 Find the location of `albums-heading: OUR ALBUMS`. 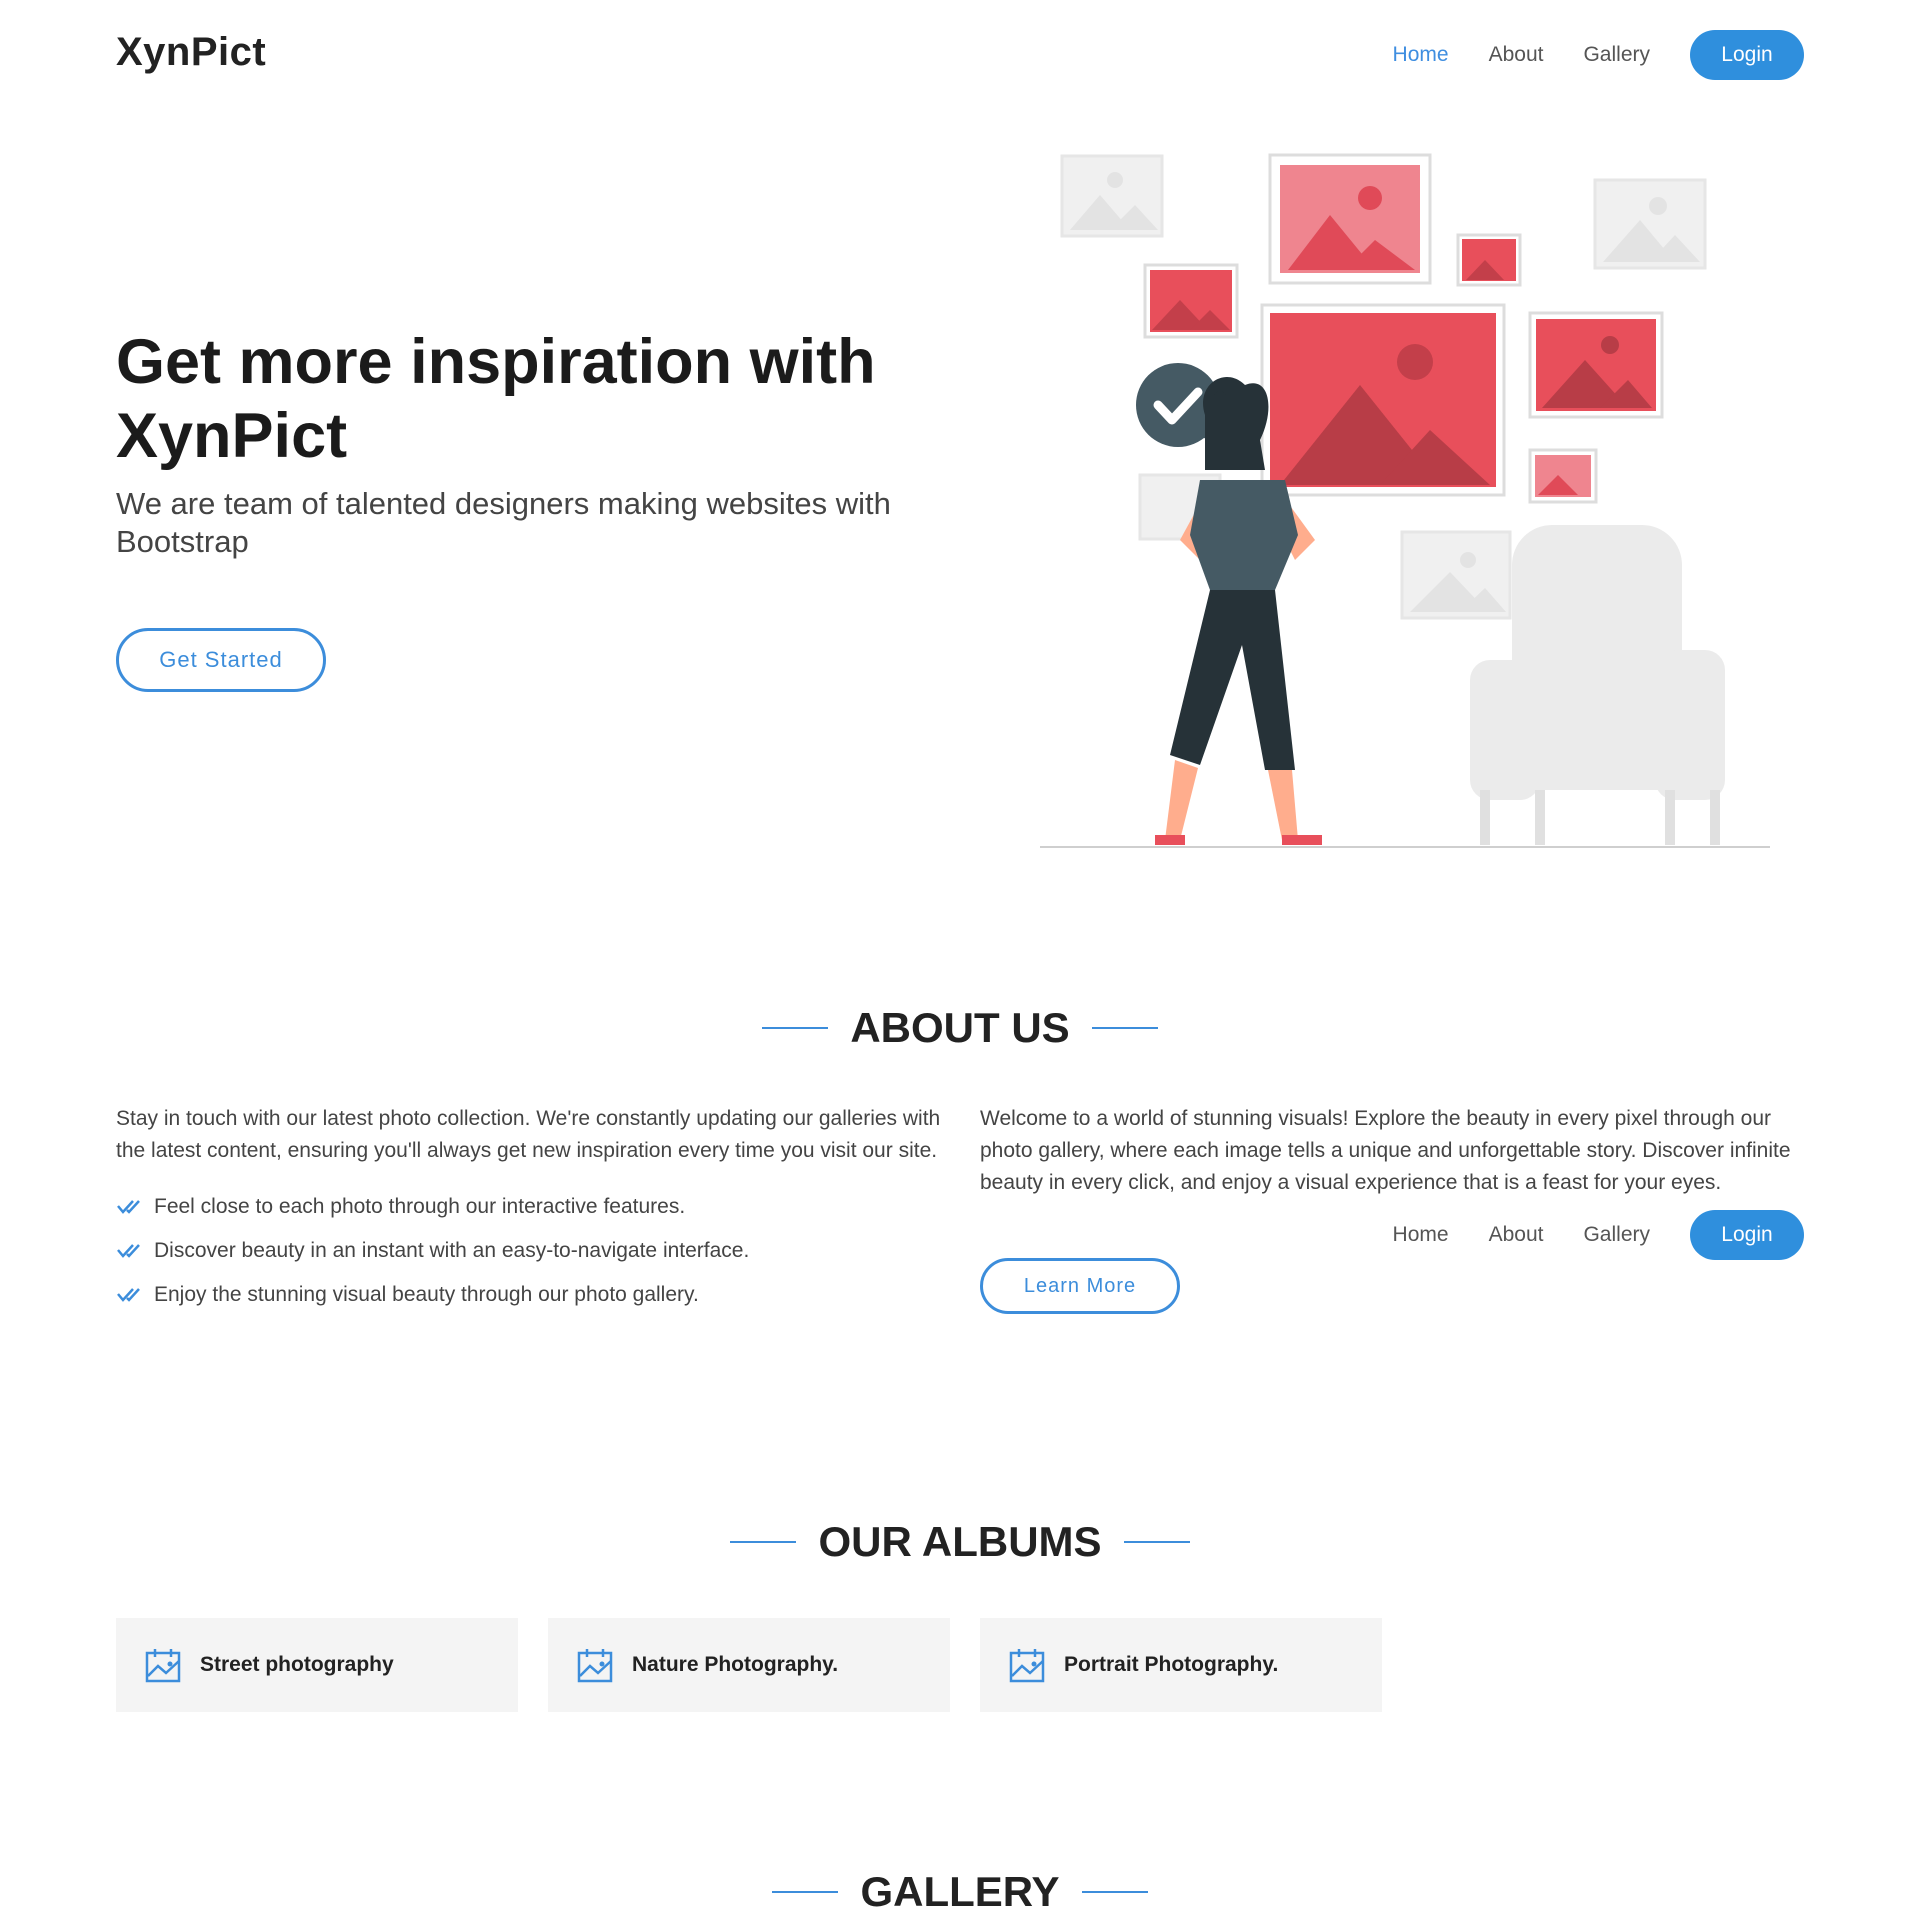

albums-heading: OUR ALBUMS is located at coordinates (960, 1542).